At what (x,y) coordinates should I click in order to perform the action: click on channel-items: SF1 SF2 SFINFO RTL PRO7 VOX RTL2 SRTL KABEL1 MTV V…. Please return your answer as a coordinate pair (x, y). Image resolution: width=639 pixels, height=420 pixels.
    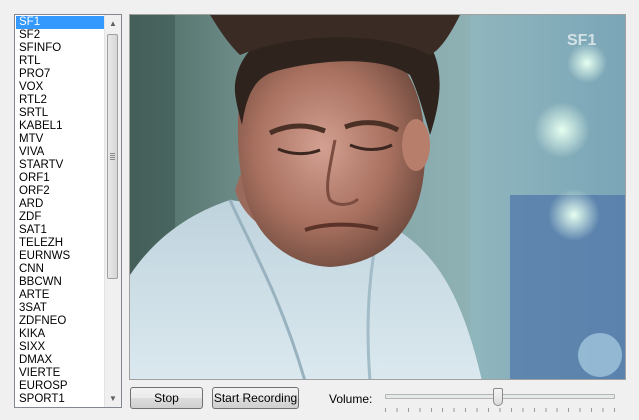
    Looking at the image, I should click on (60, 211).